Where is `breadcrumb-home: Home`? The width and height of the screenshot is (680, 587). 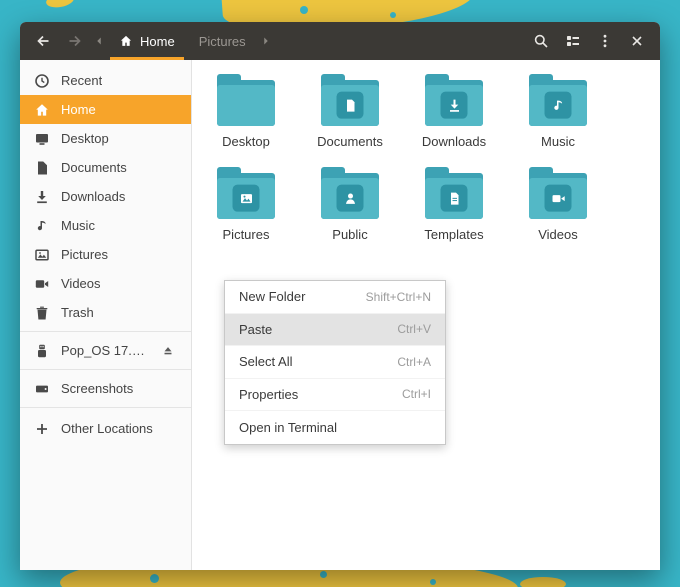
breadcrumb-home: Home is located at coordinates (147, 41).